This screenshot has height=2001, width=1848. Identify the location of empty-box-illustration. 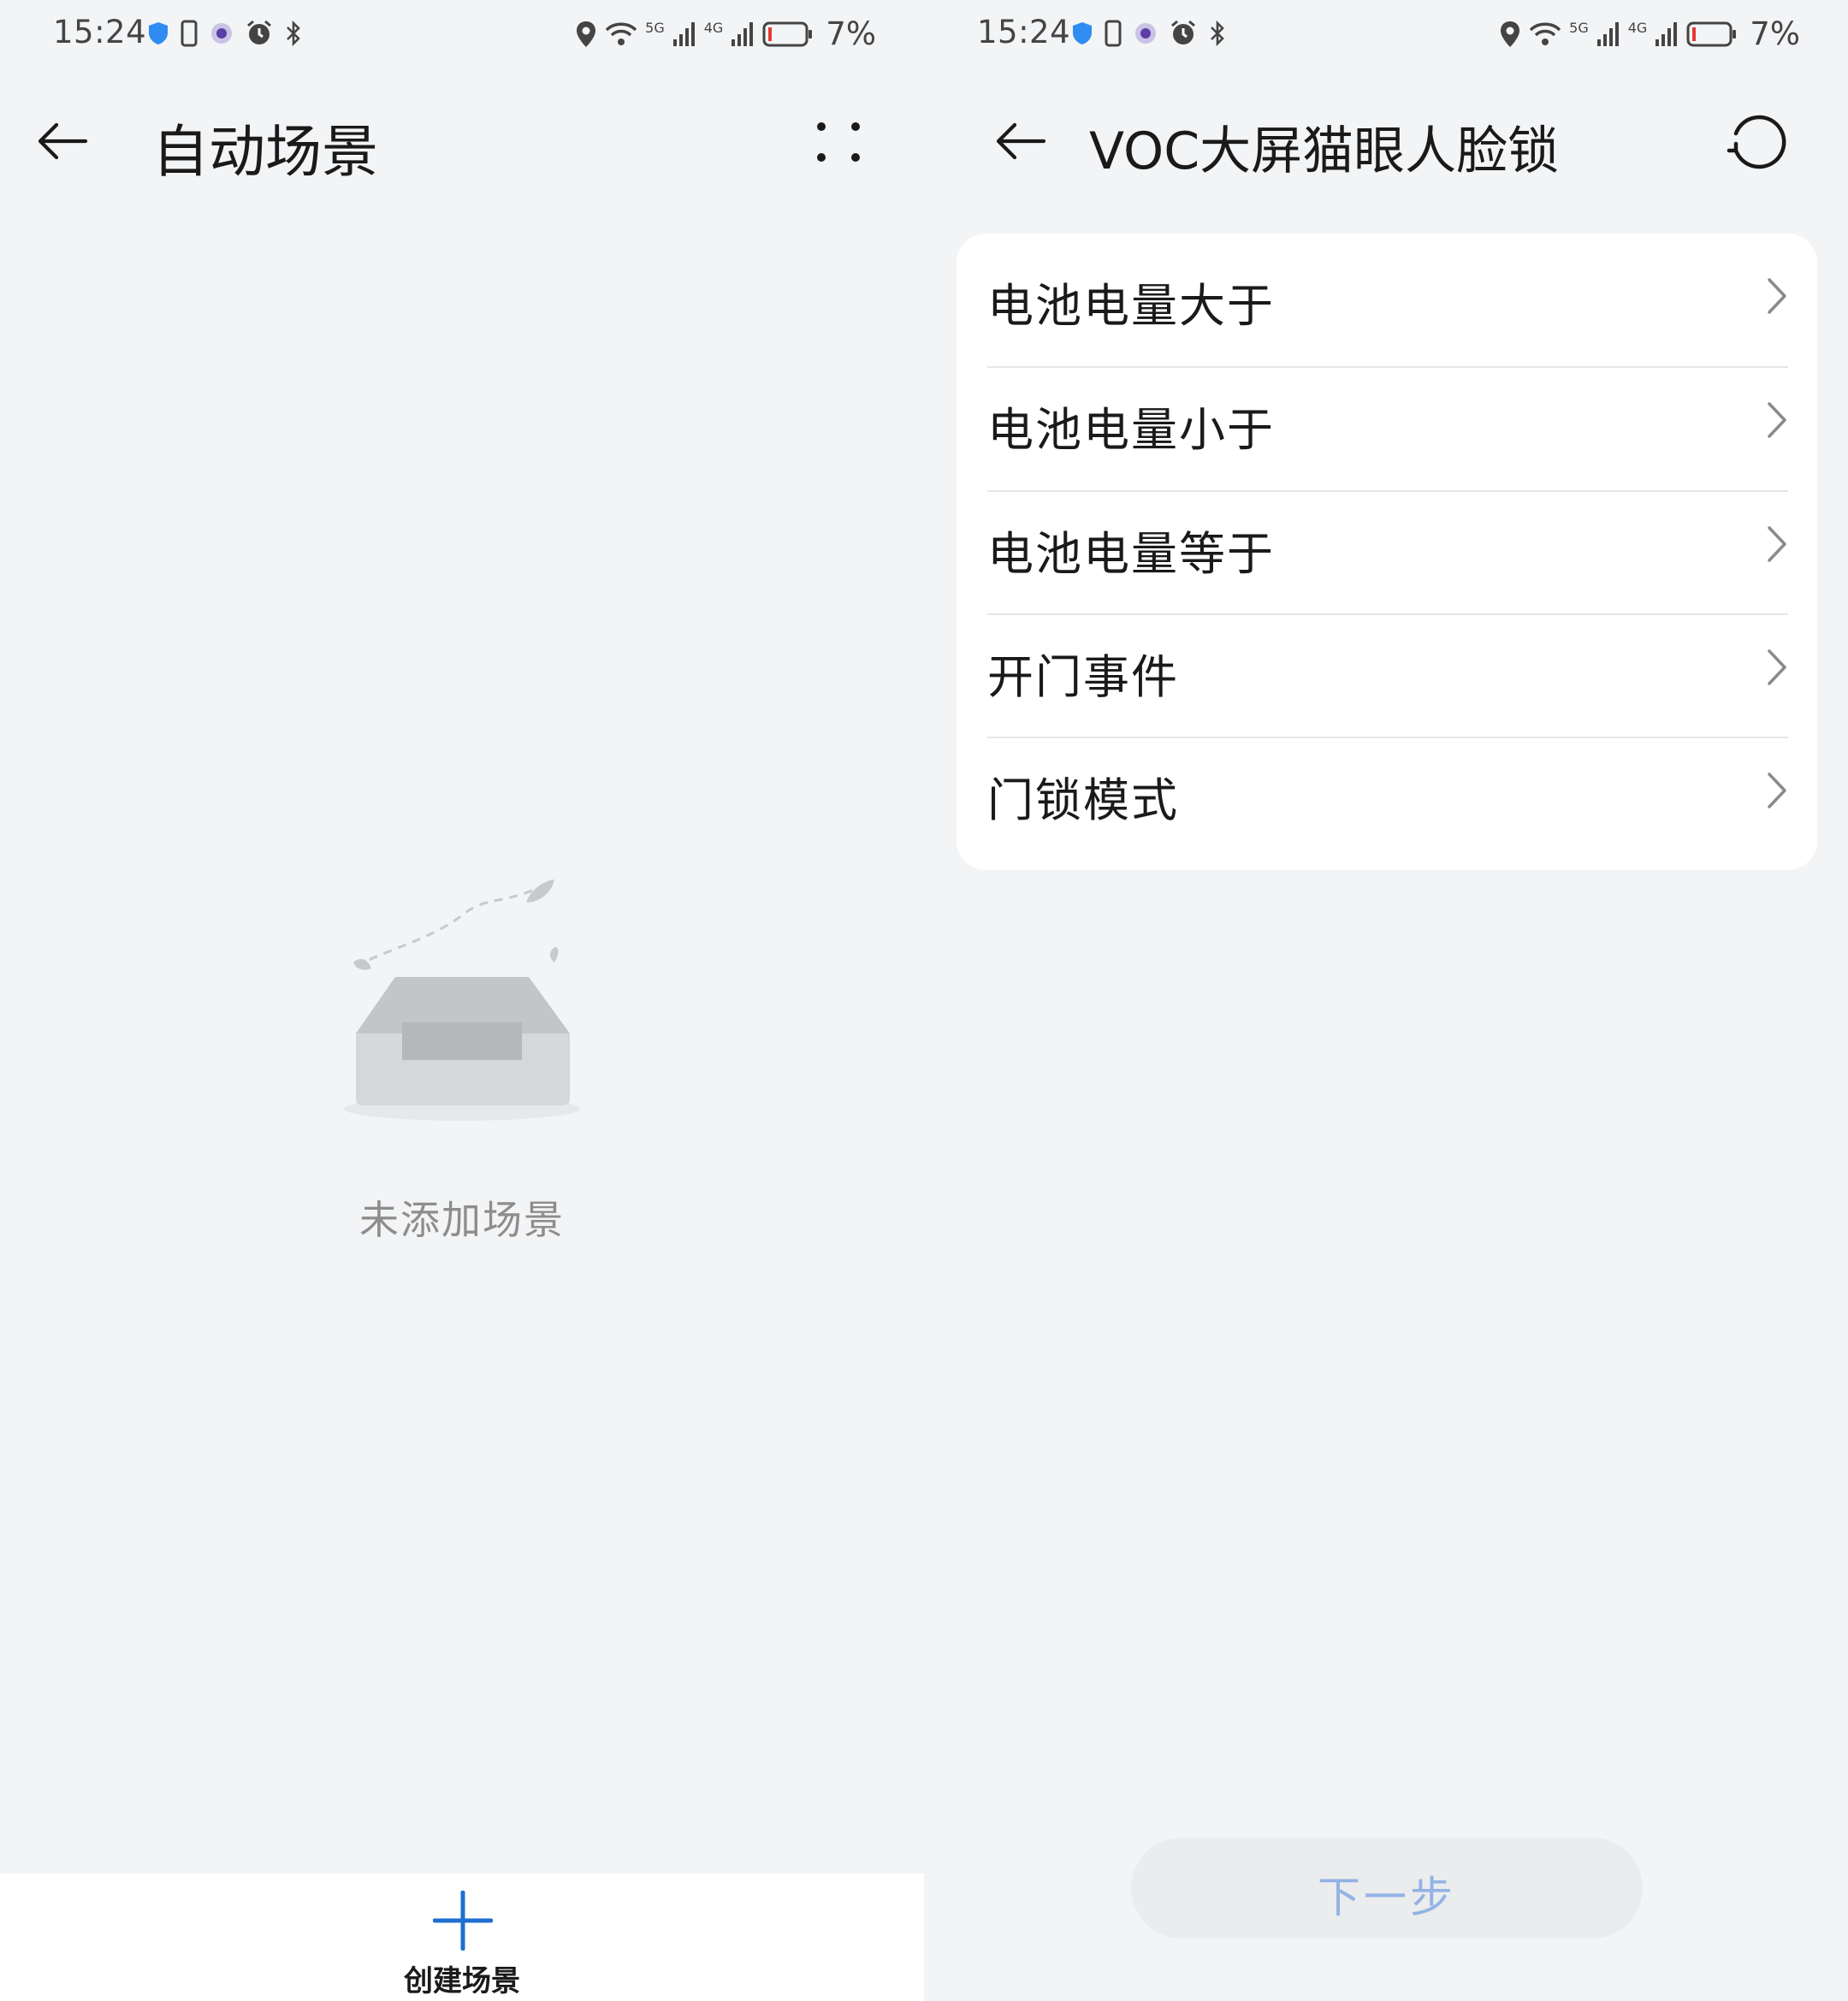
(462, 1000).